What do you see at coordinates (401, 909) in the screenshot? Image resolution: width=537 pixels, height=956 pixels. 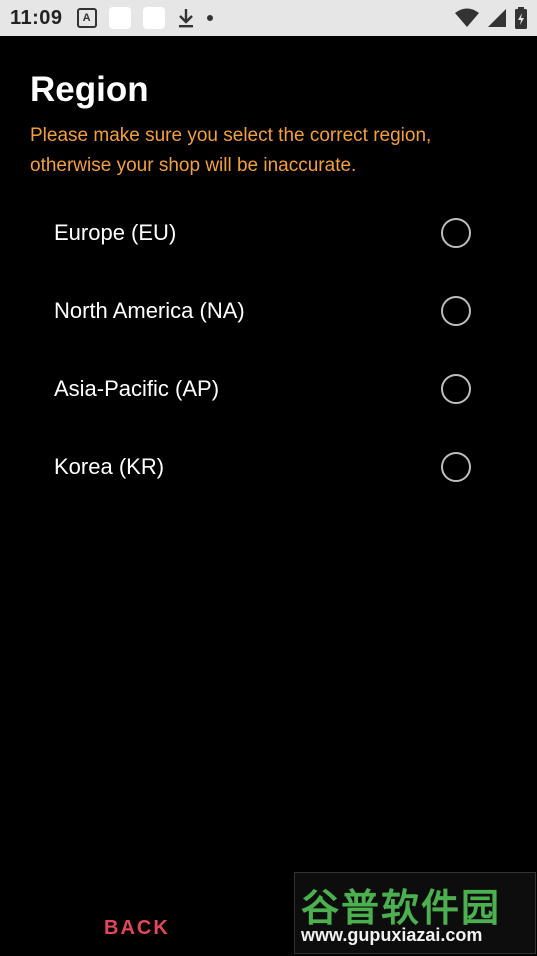 I see `watermark-title: 谷普软件园` at bounding box center [401, 909].